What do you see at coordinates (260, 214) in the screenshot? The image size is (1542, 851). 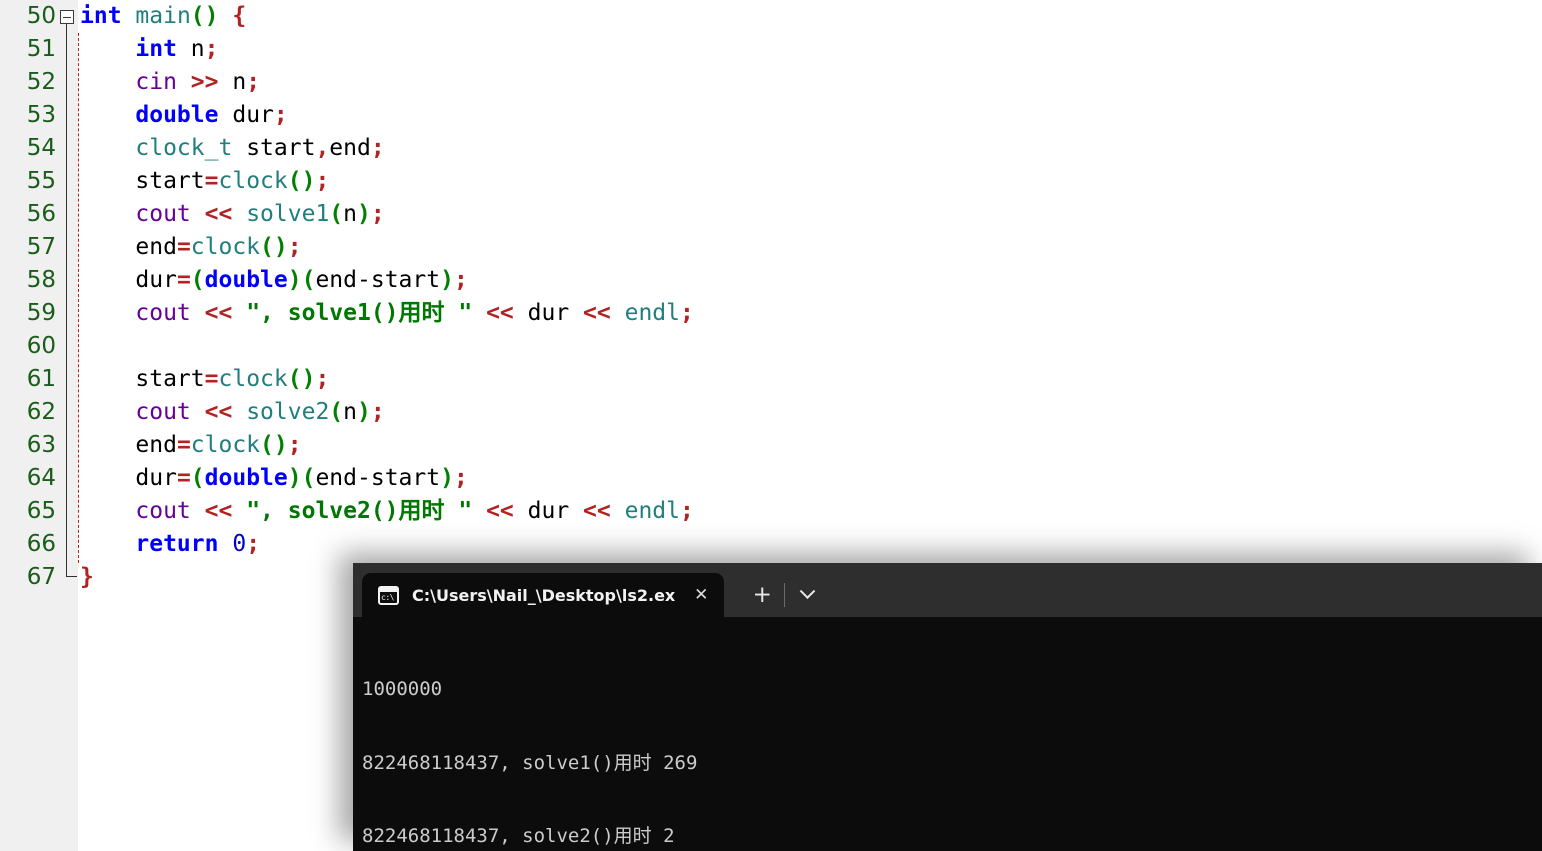 I see `code-line-text: cout << solve1(n);` at bounding box center [260, 214].